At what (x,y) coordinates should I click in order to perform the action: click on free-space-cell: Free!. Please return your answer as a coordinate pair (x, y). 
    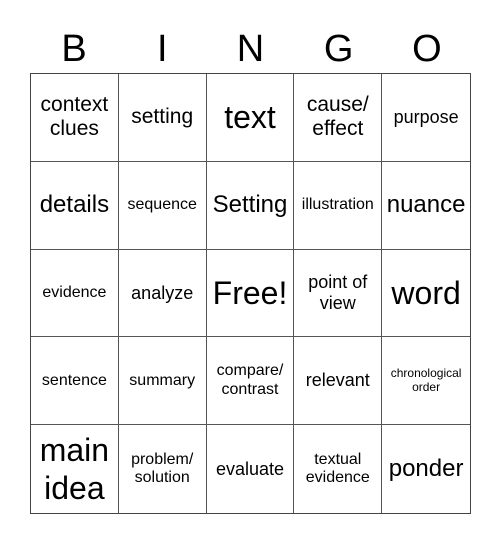
    Looking at the image, I should click on (250, 293).